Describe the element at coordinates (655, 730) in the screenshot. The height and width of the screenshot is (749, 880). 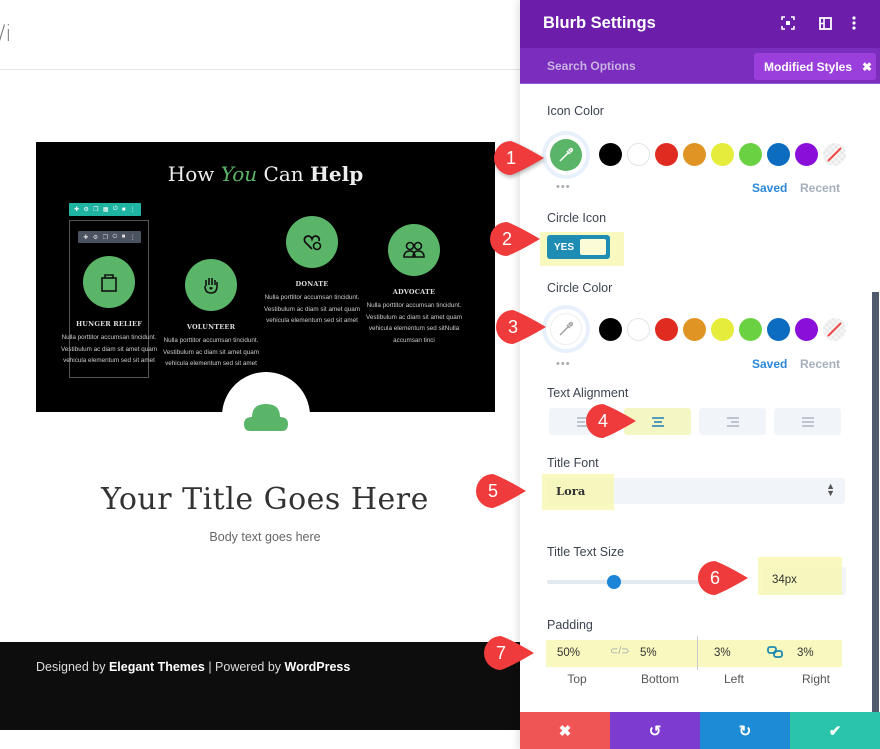
I see `undo-button: ↺` at that location.